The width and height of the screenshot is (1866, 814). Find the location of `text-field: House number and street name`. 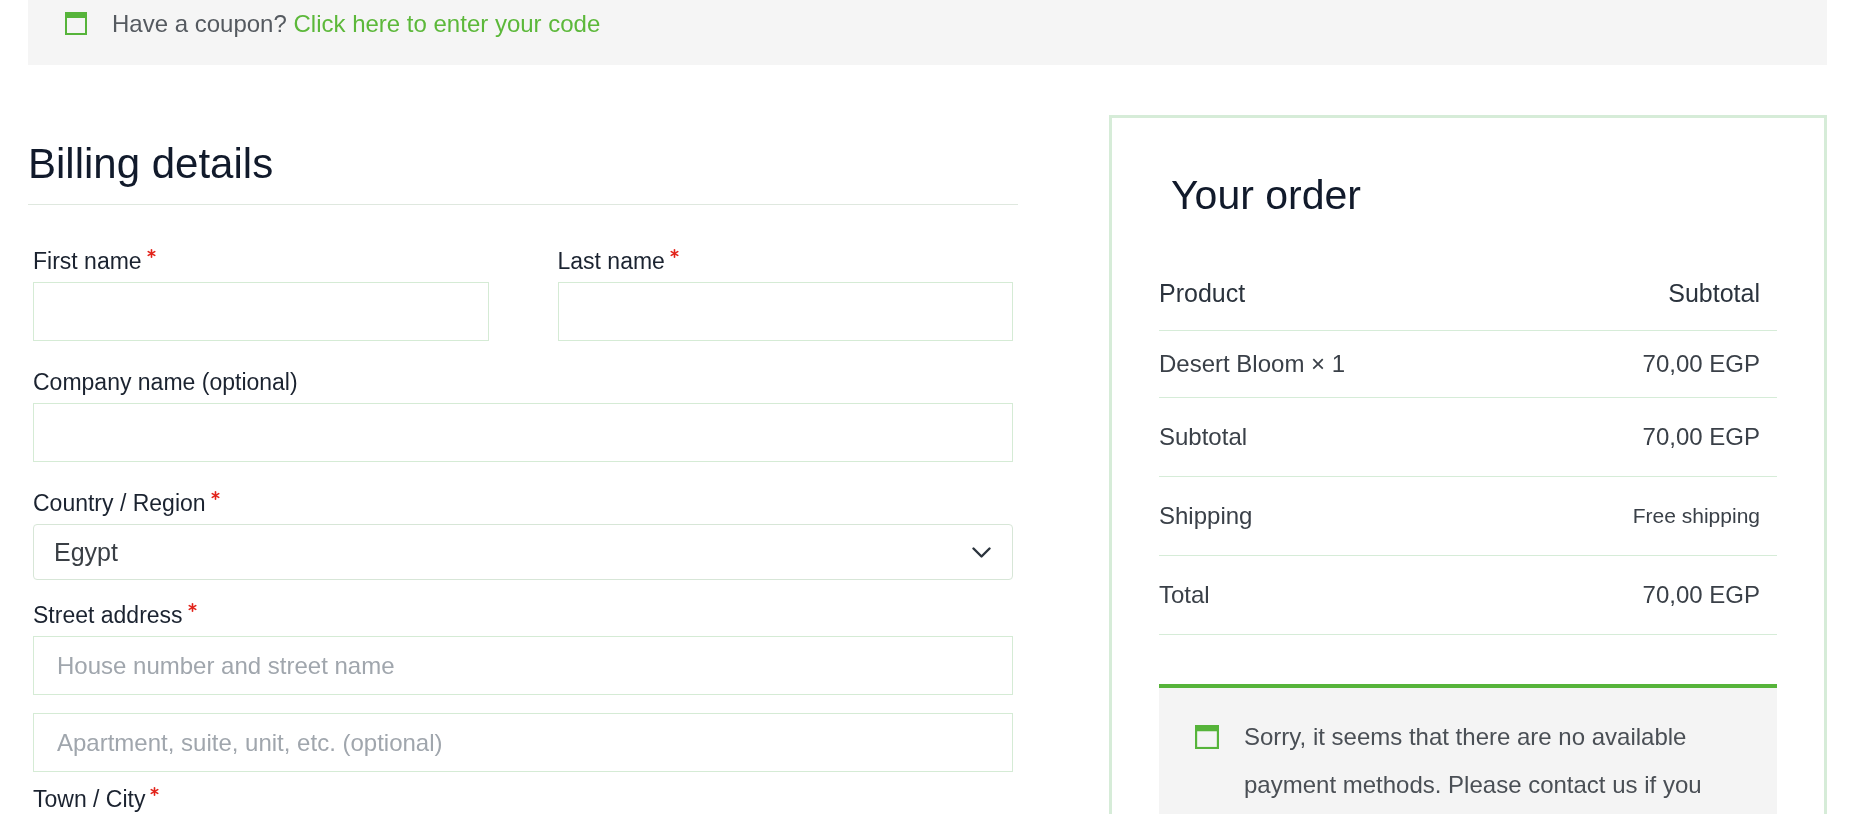

text-field: House number and street name is located at coordinates (523, 665).